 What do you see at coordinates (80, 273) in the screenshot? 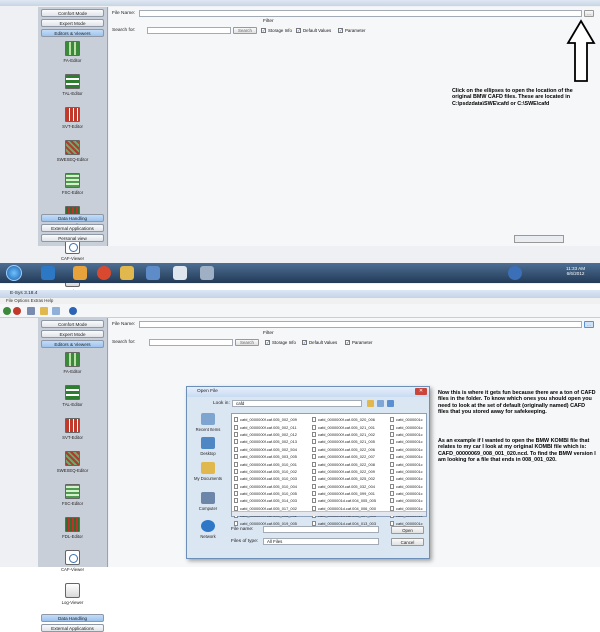
I see `vlc-icon` at bounding box center [80, 273].